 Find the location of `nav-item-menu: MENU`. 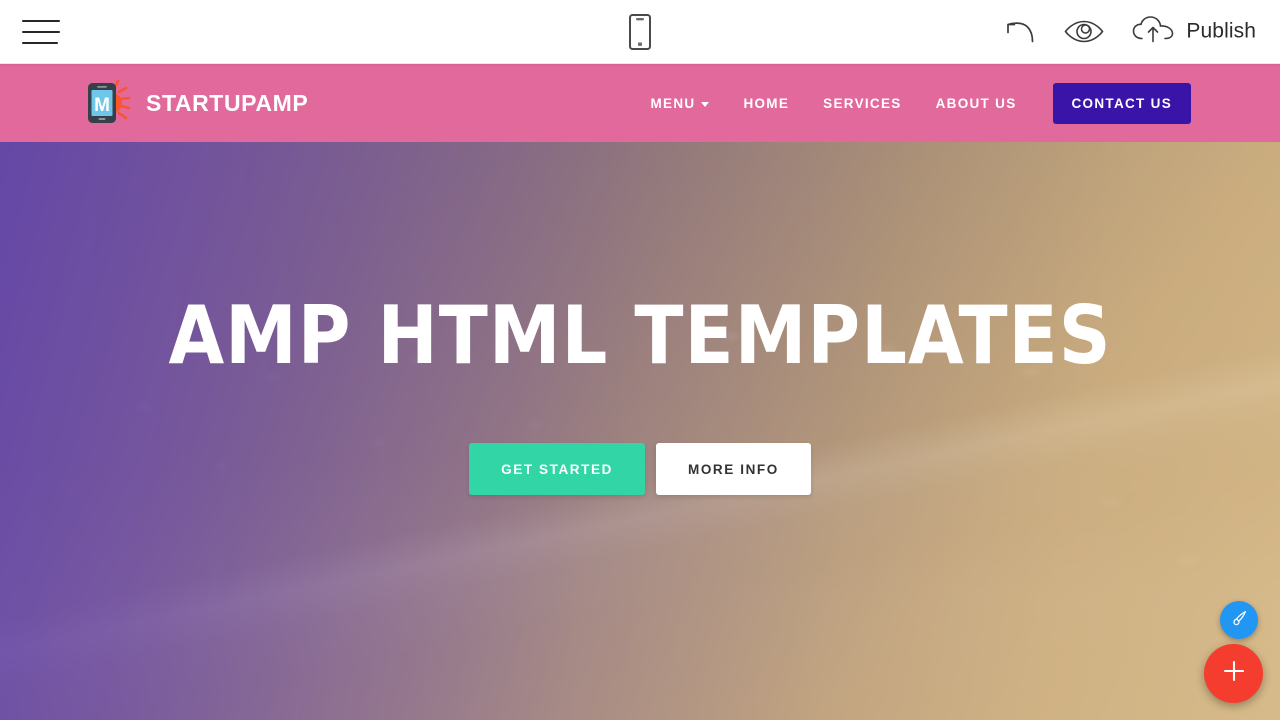

nav-item-menu: MENU is located at coordinates (680, 103).